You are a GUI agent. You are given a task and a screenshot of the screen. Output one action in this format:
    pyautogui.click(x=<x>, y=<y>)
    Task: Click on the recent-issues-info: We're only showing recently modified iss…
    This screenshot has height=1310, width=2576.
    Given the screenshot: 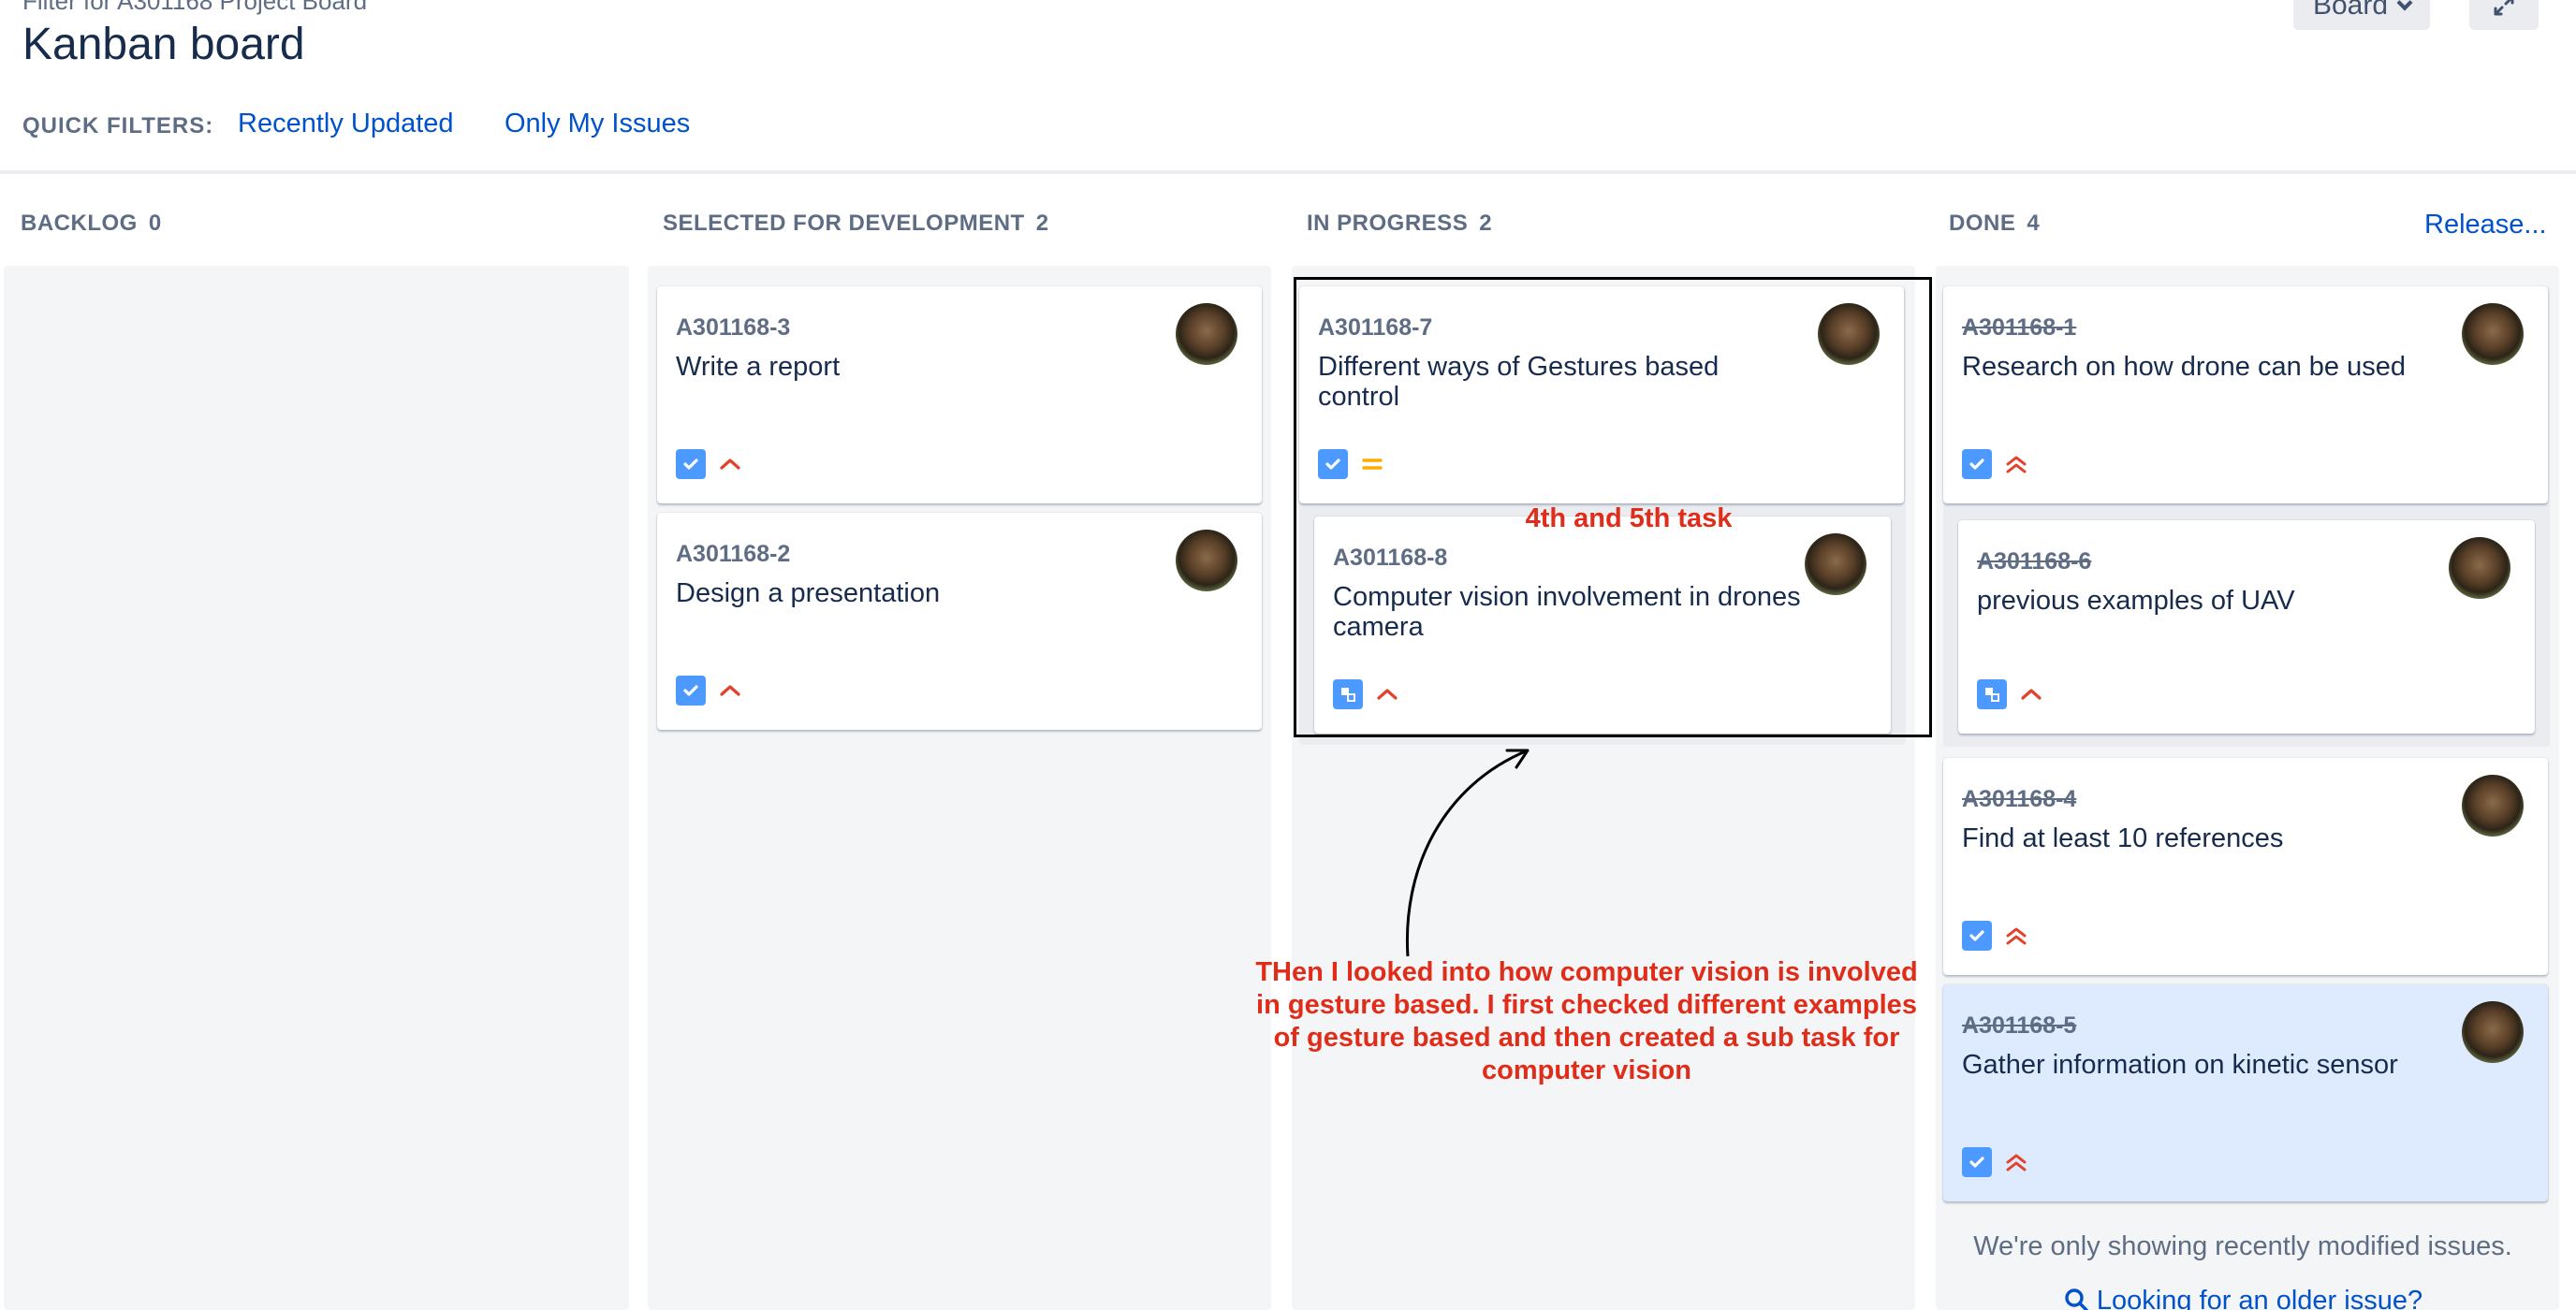 What is the action you would take?
    pyautogui.click(x=2242, y=1246)
    